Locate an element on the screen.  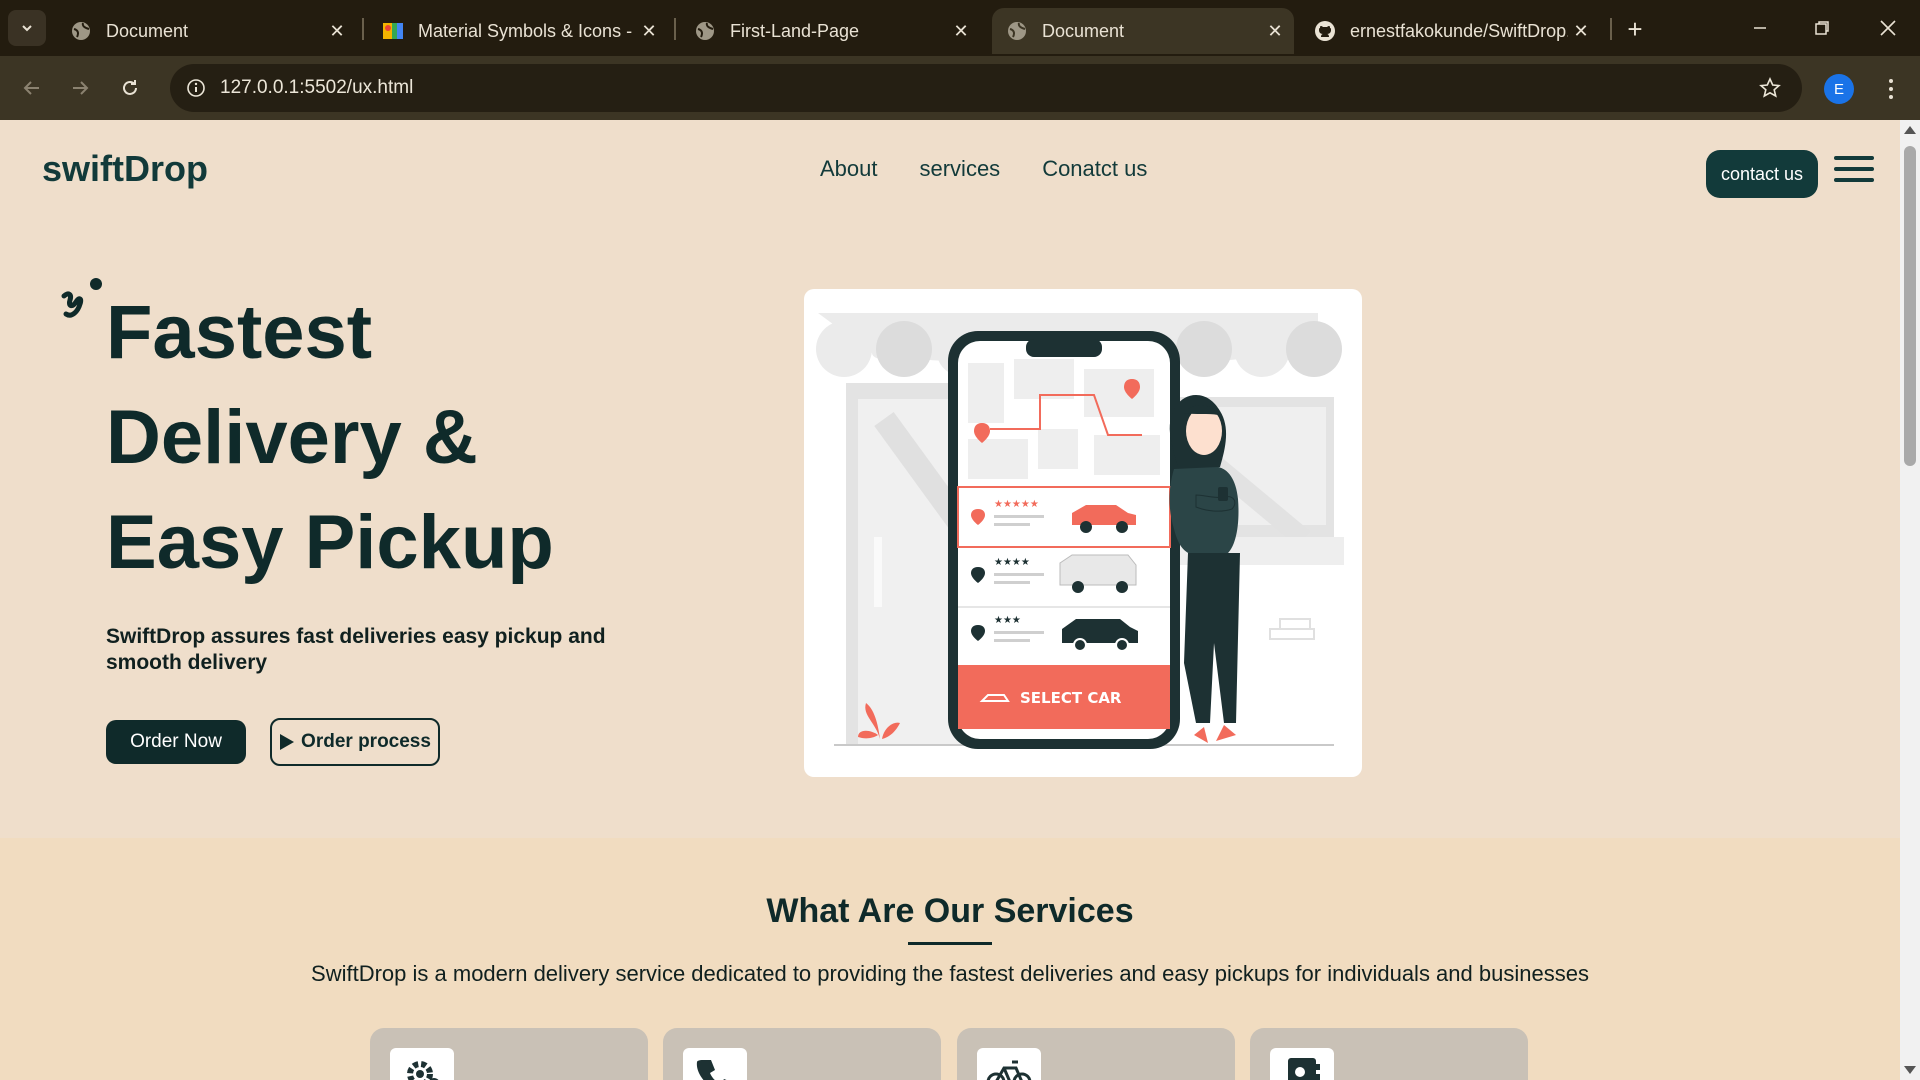
forward-button is located at coordinates (80, 88).